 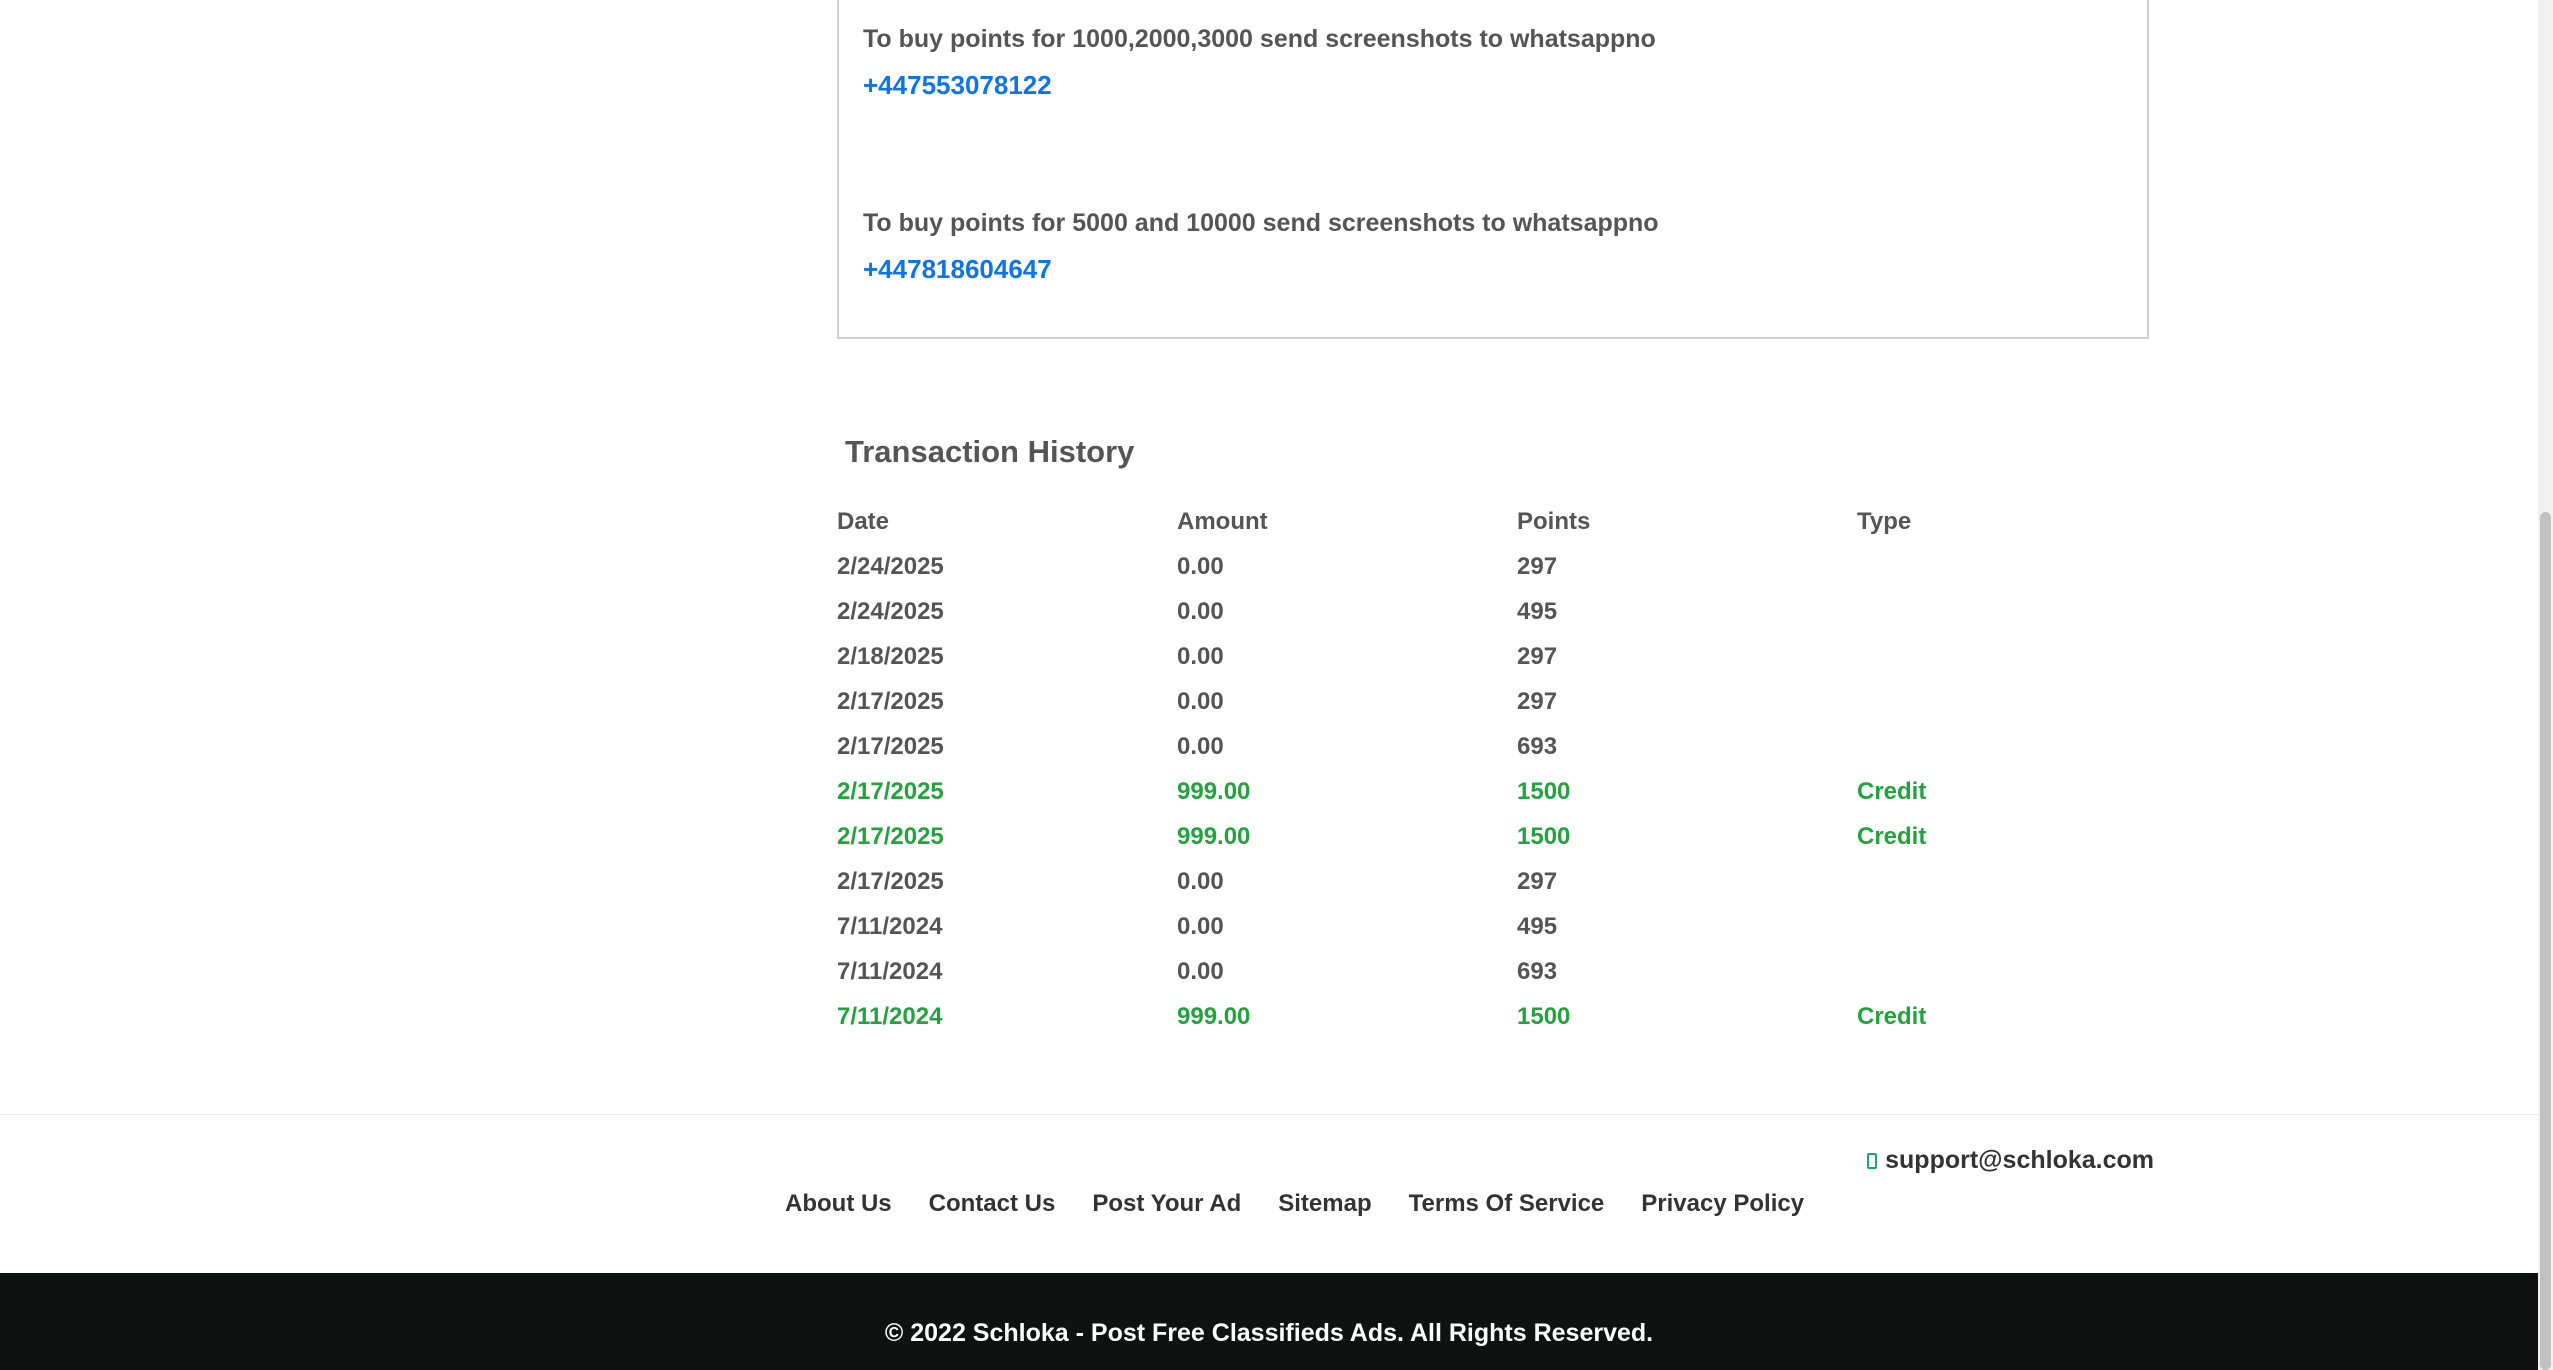 I want to click on table-row: 2/24/2025 0.00 495, so click(x=1517, y=614).